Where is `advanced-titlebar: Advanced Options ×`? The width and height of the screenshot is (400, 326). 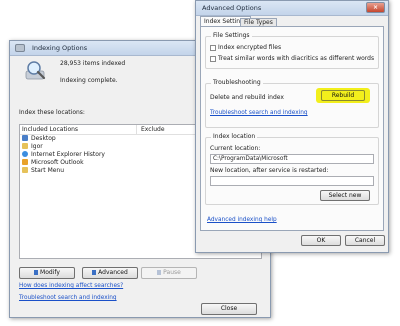
advanced-titlebar: Advanced Options × is located at coordinates (292, 8).